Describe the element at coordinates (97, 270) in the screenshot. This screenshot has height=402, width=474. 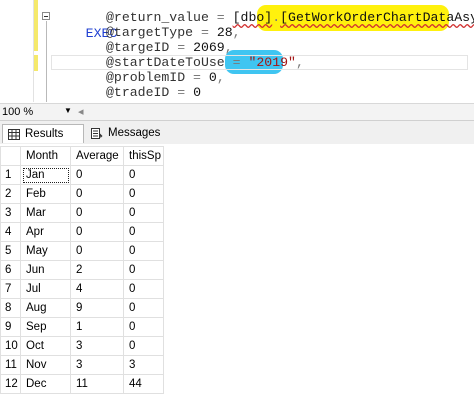
I see `cell-average: 2` at that location.